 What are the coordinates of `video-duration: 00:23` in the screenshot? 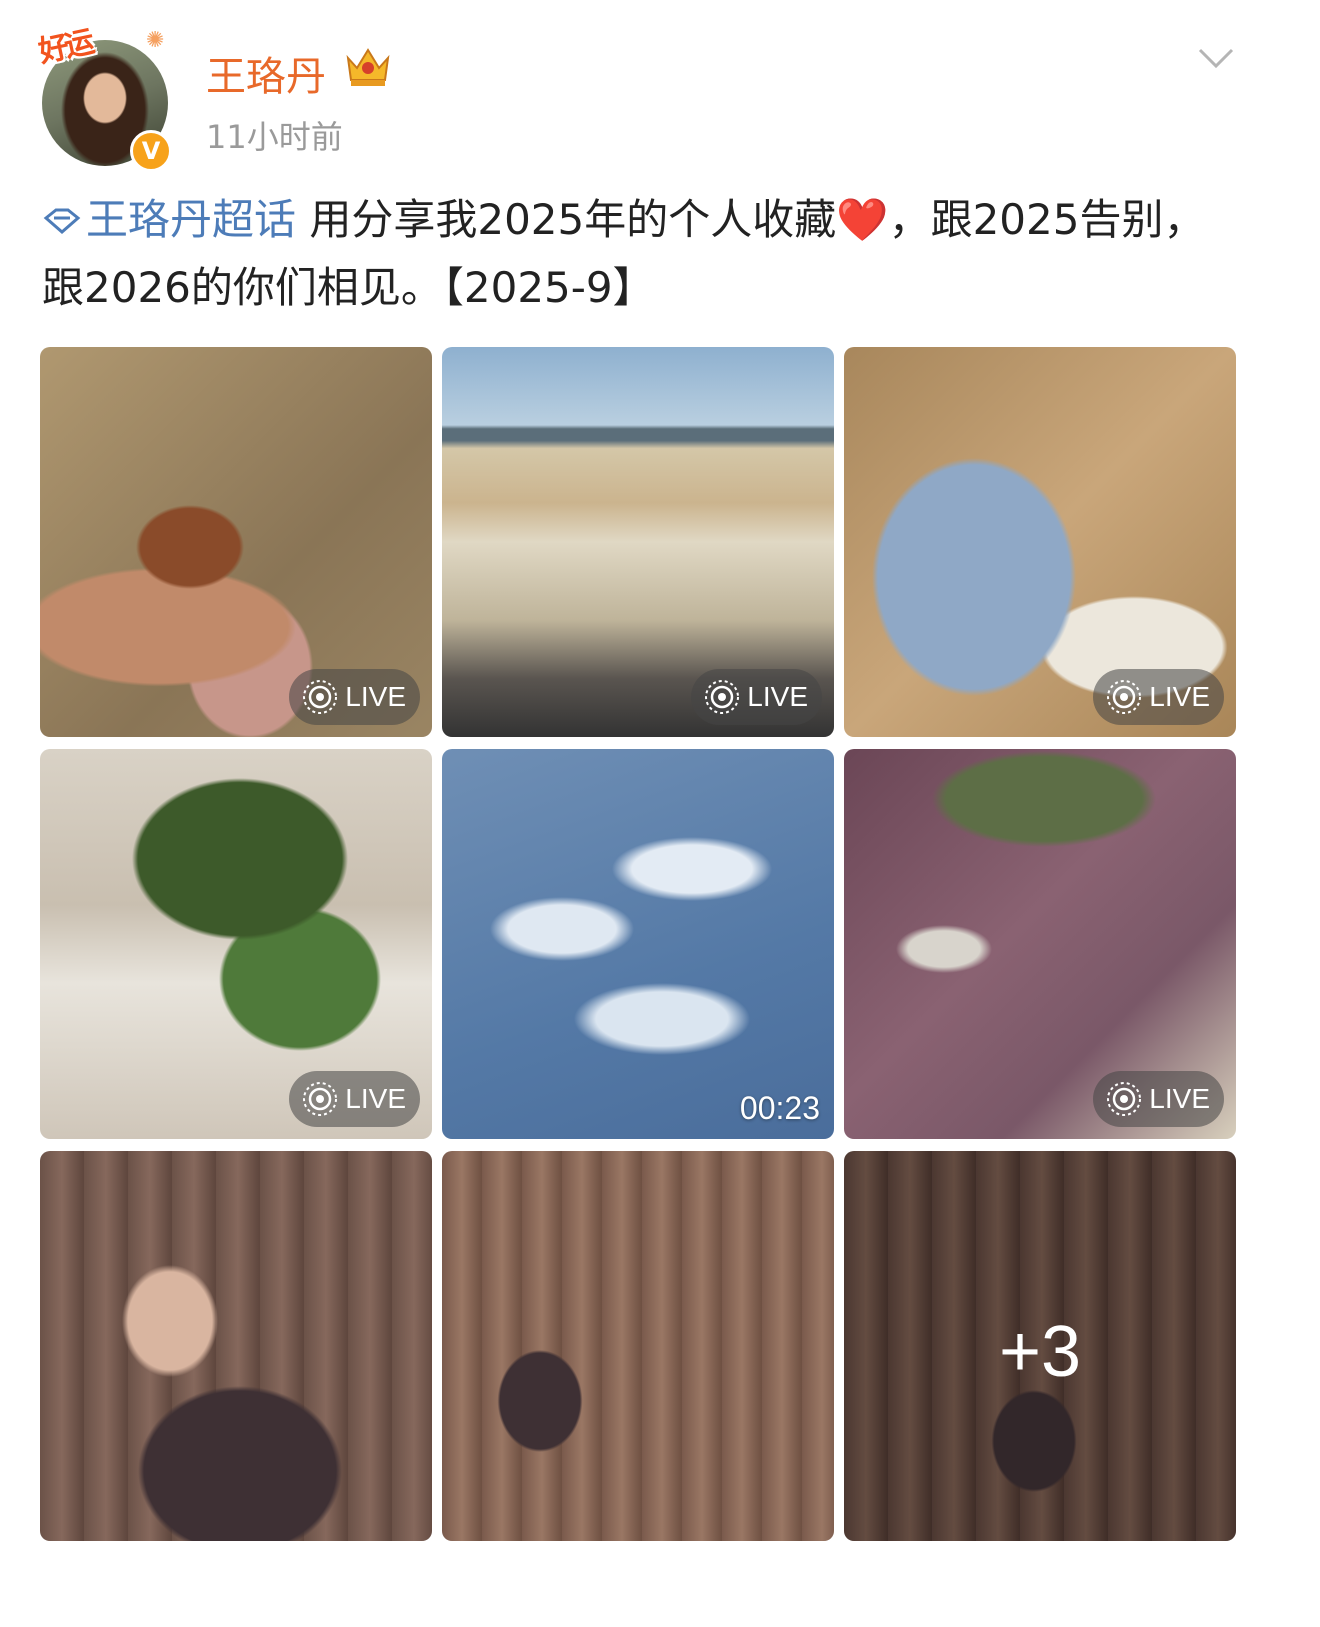 It's located at (779, 1108).